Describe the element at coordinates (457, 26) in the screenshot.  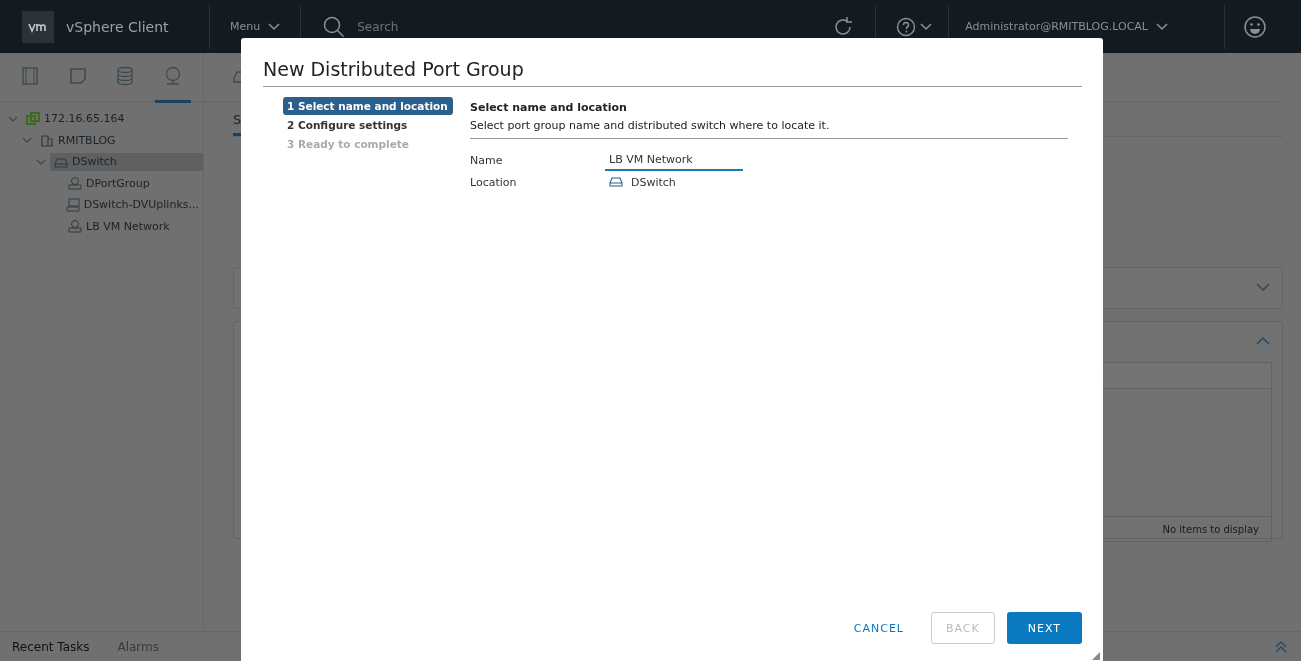
I see `search-field: Search` at that location.